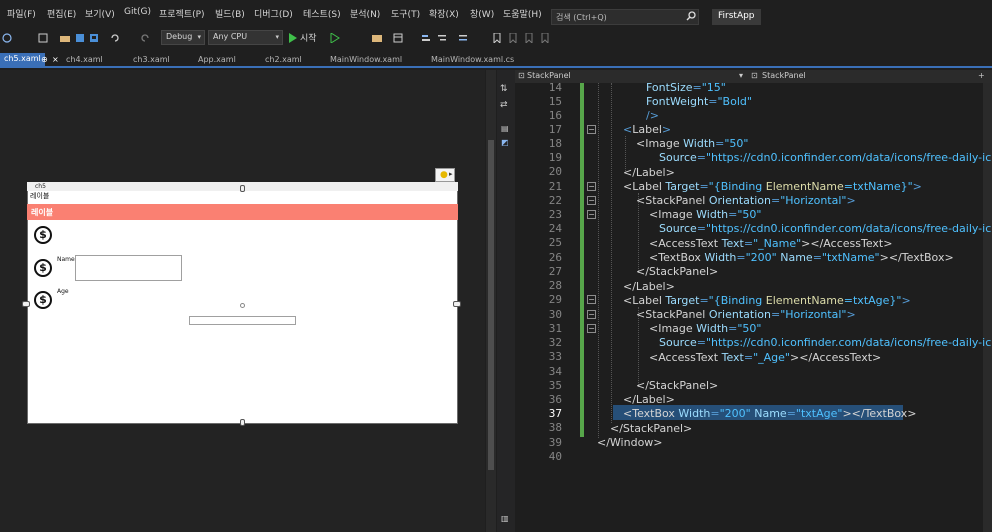  I want to click on menu-extensions: 확장(X), so click(444, 13).